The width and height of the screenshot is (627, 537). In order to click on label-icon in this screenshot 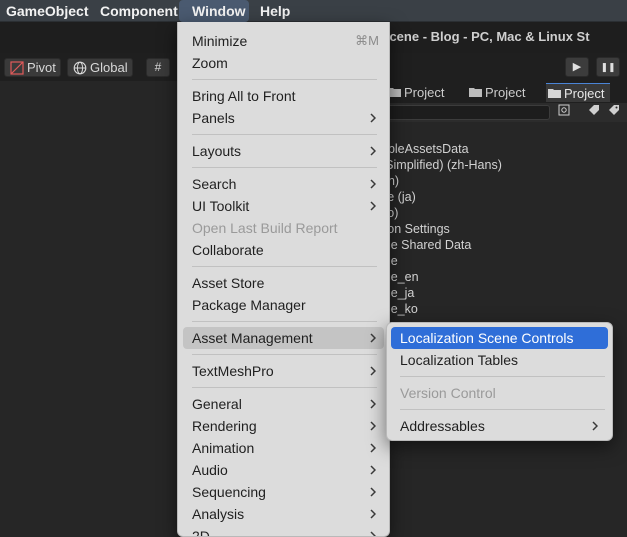, I will do `click(594, 112)`.